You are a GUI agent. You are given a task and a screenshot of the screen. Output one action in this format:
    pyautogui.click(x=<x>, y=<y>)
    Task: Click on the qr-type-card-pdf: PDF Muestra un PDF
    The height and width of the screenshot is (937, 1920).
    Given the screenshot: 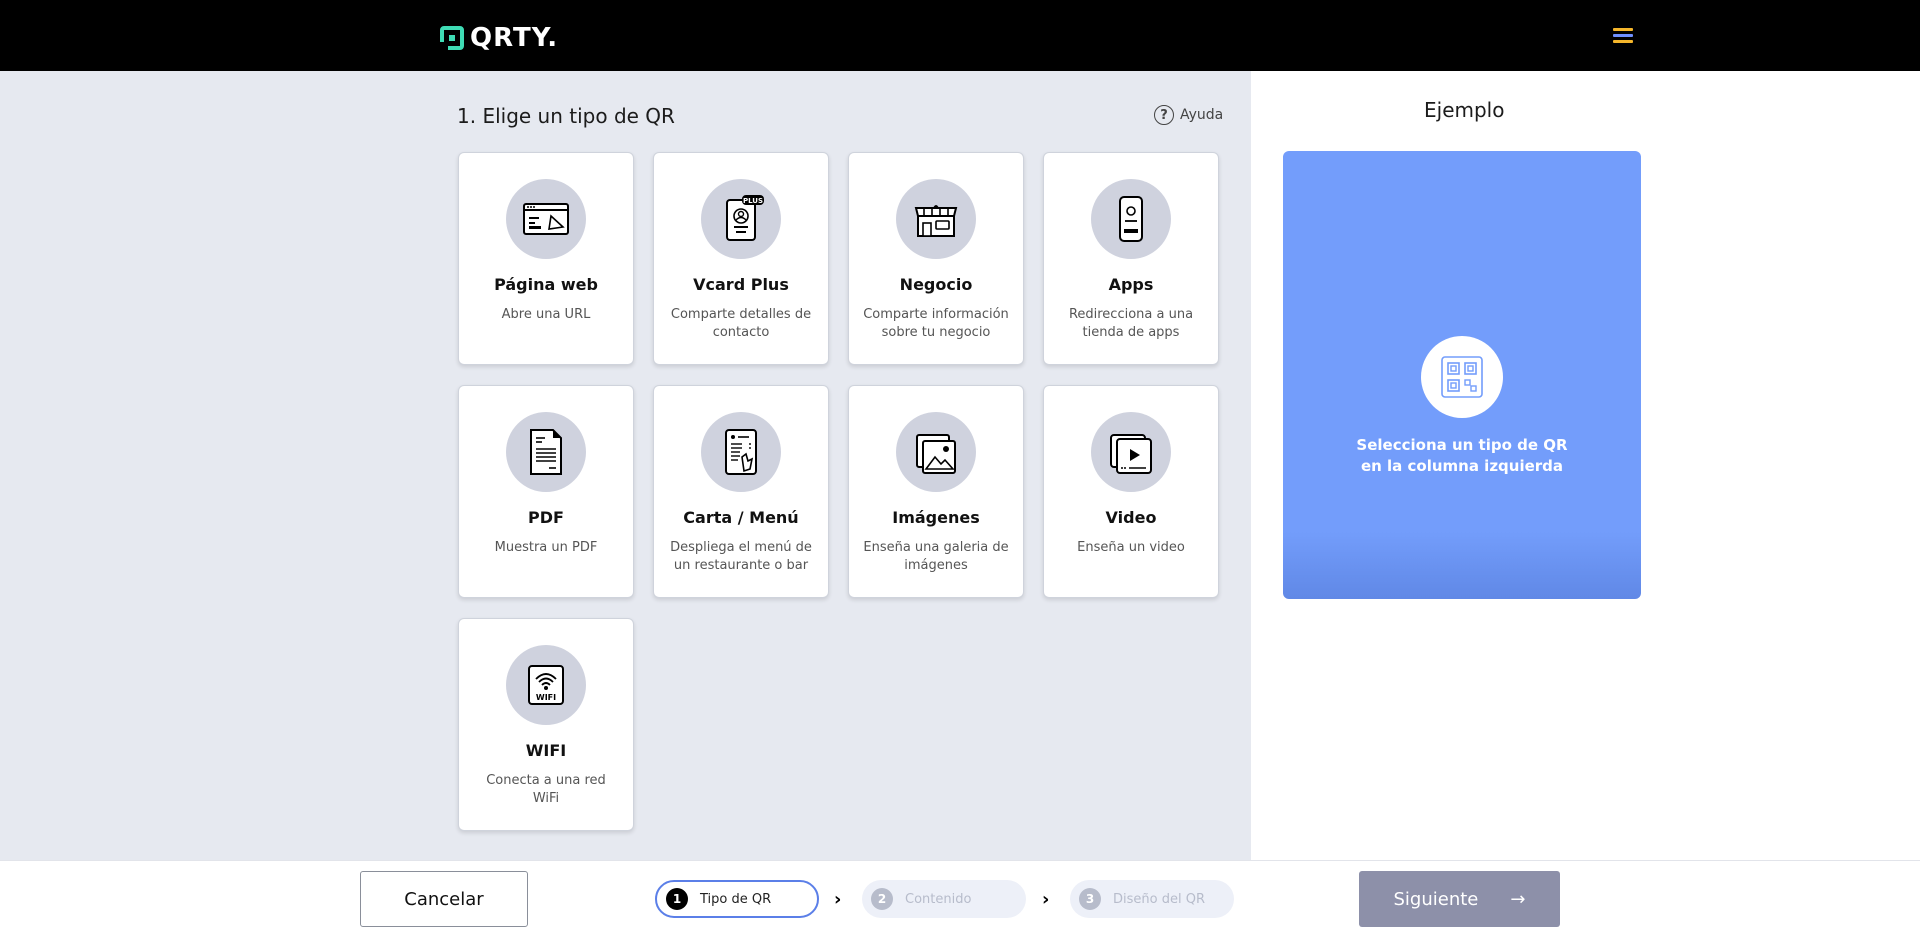 What is the action you would take?
    pyautogui.click(x=546, y=491)
    